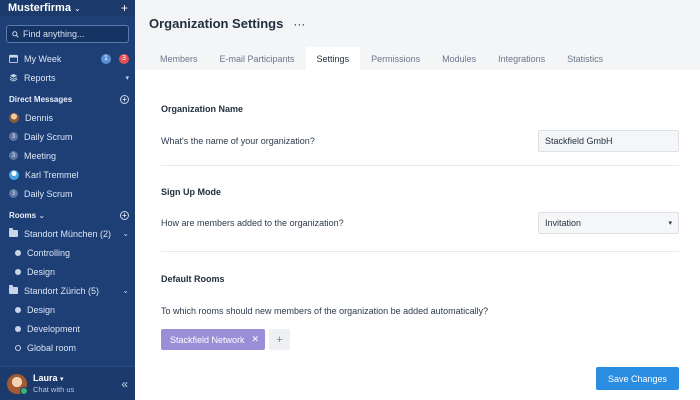 The image size is (700, 400). I want to click on section-title: Rooms ⌄, so click(64, 215).